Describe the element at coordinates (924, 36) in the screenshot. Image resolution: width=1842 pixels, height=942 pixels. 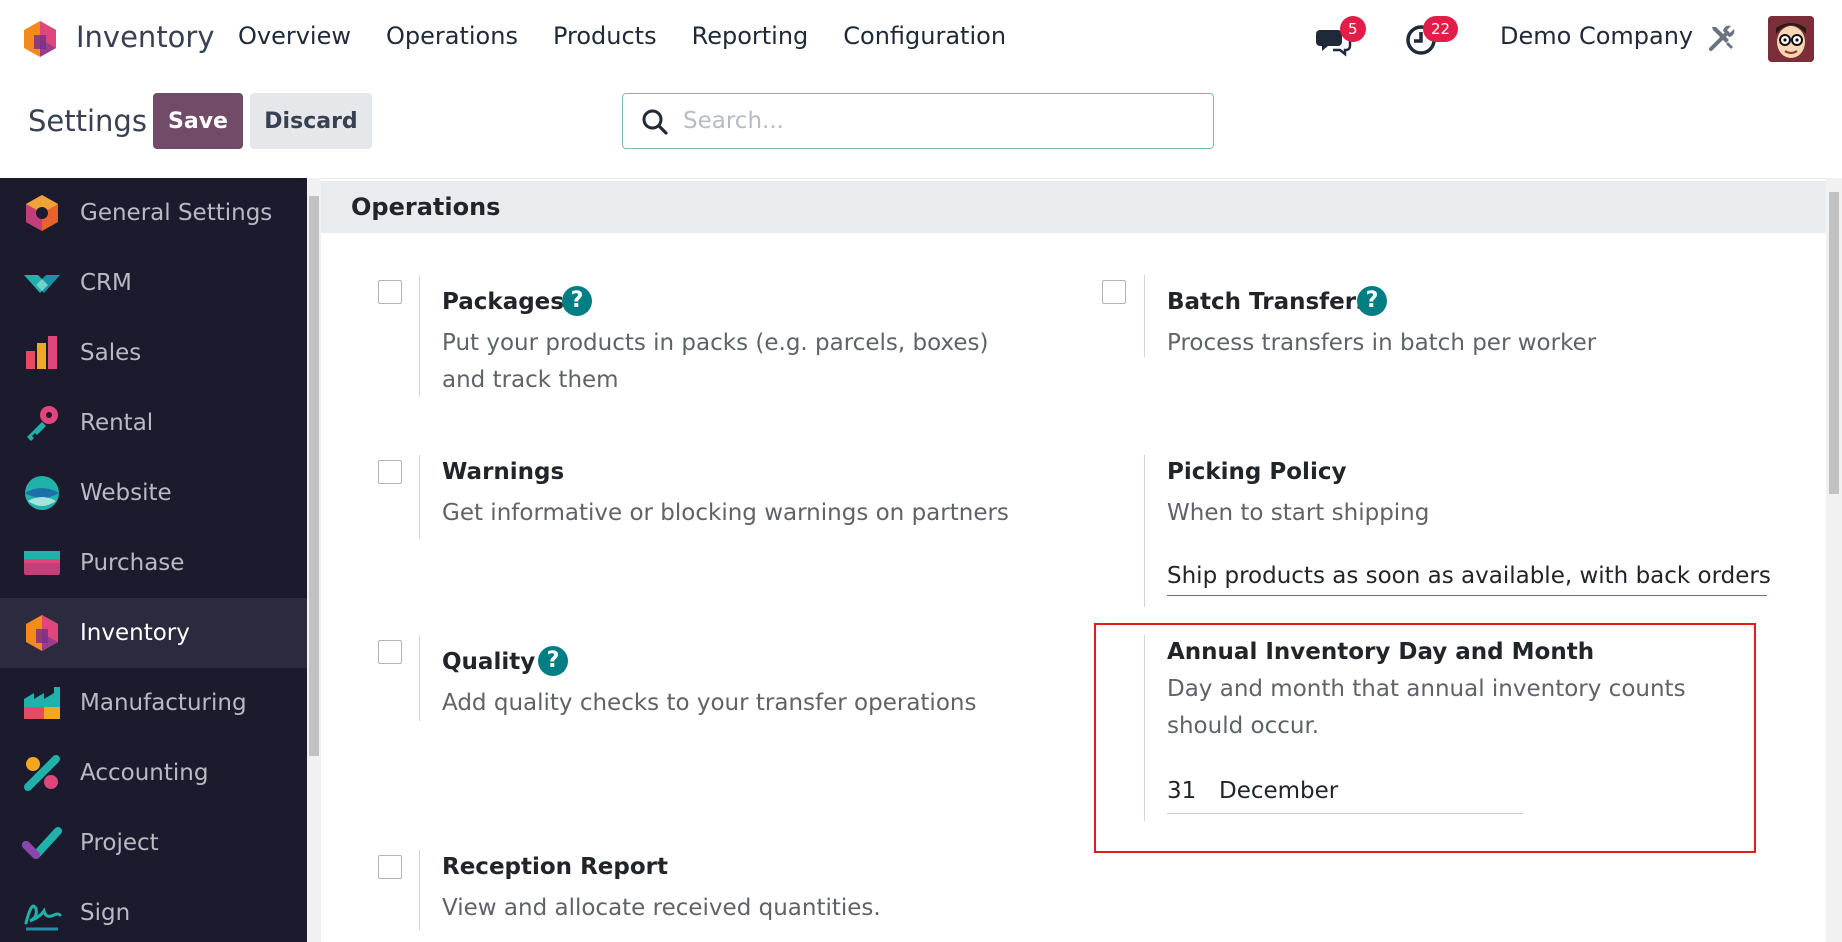
I see `menu-configuration: Configuration` at that location.